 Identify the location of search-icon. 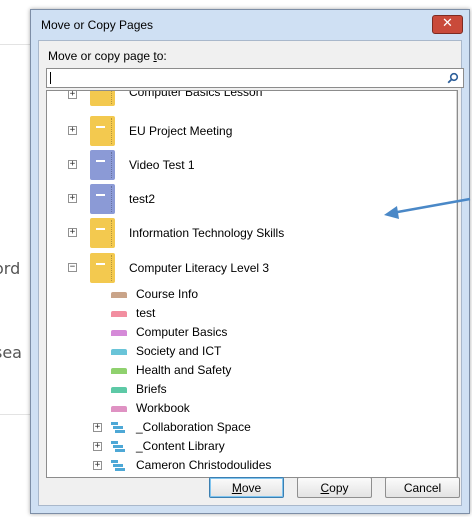
(453, 78).